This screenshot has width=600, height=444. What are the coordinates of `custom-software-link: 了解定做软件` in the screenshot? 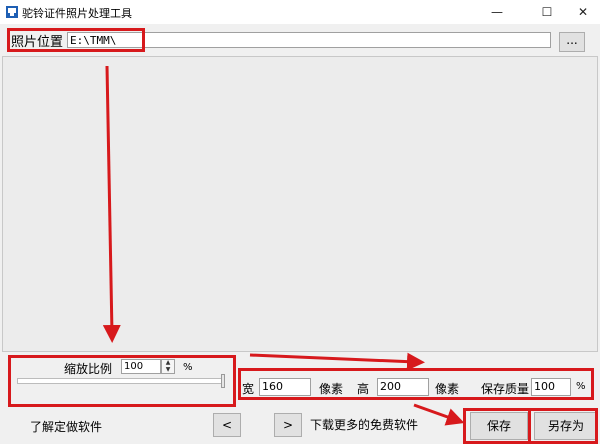 It's located at (66, 426).